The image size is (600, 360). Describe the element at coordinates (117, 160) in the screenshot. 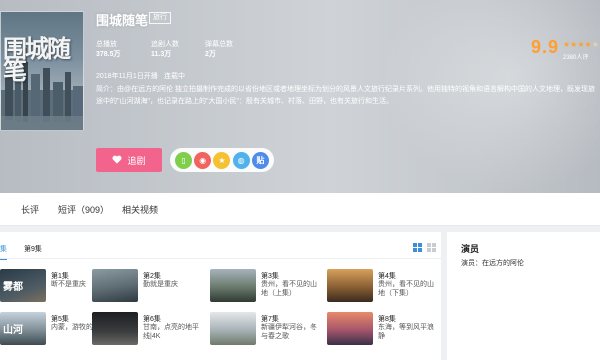

I see `heart-icon` at that location.